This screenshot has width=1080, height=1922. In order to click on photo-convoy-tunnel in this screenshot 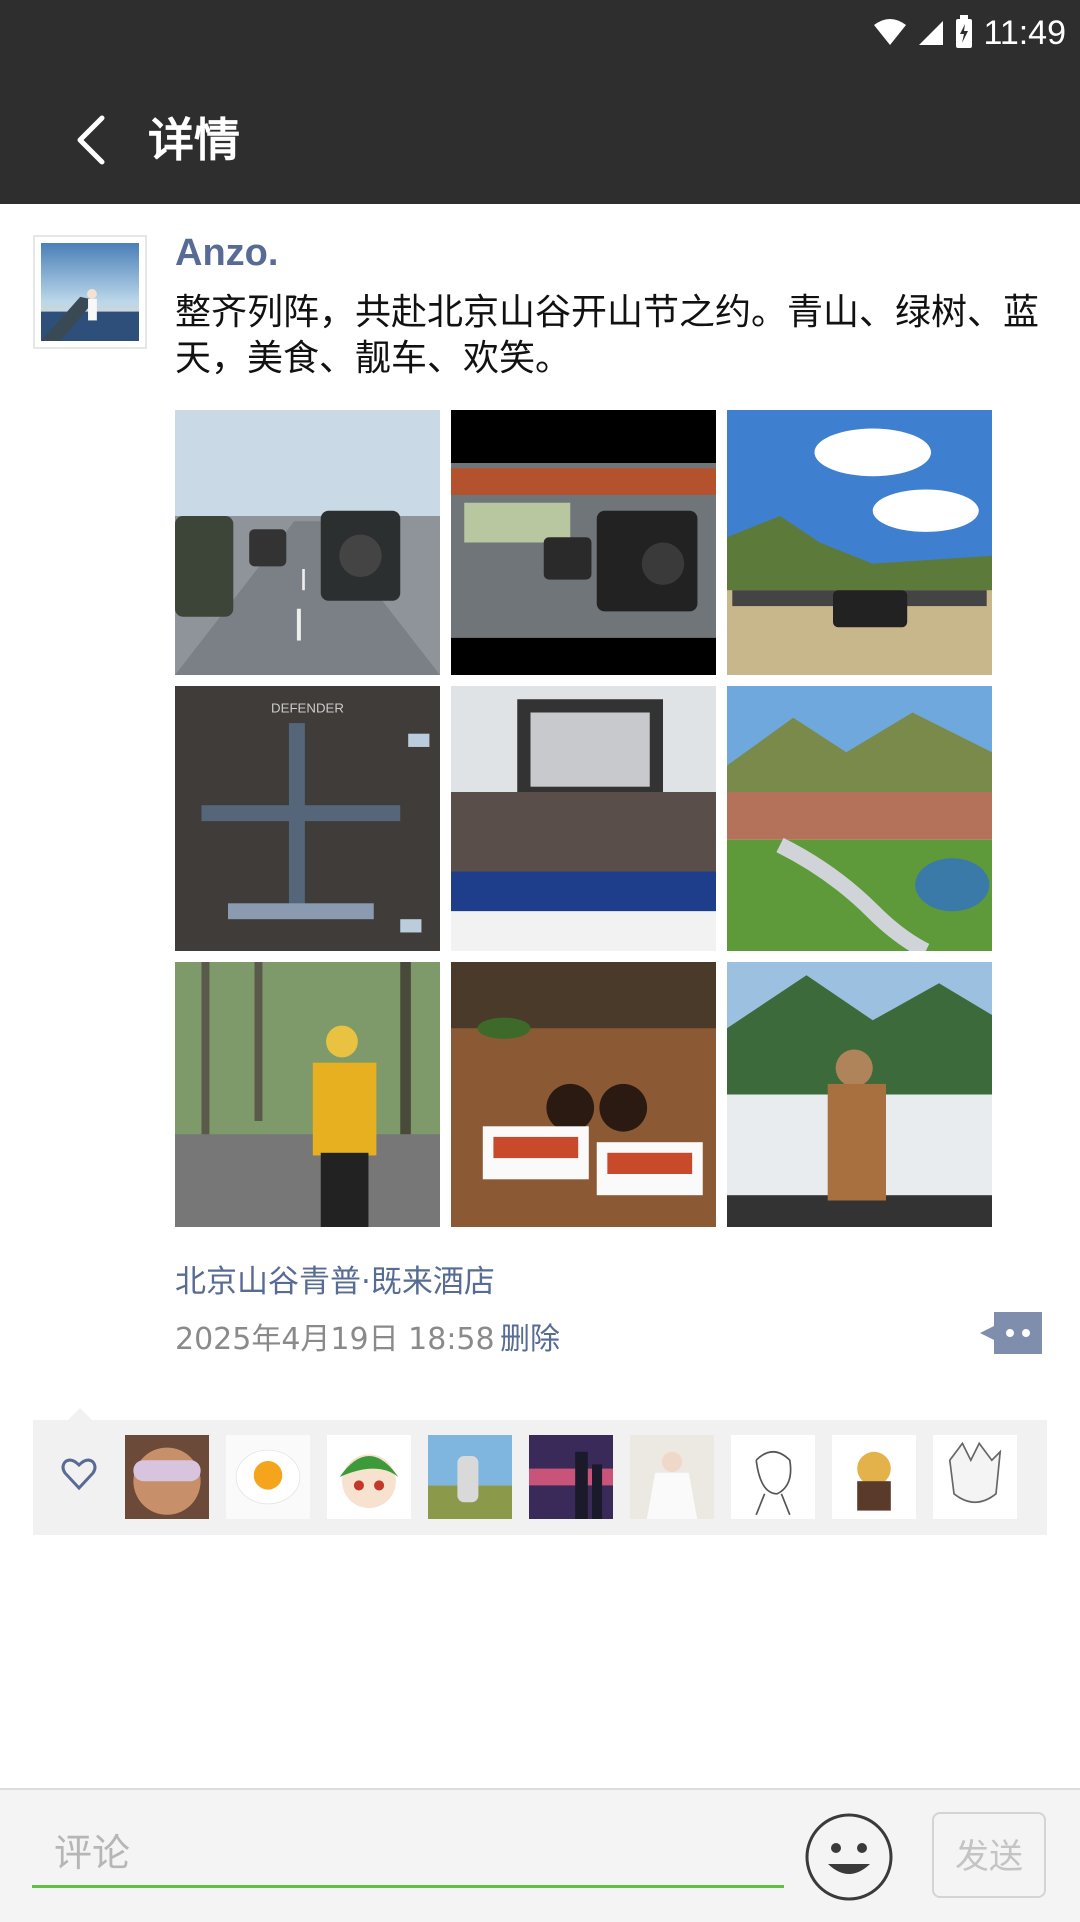, I will do `click(583, 542)`.